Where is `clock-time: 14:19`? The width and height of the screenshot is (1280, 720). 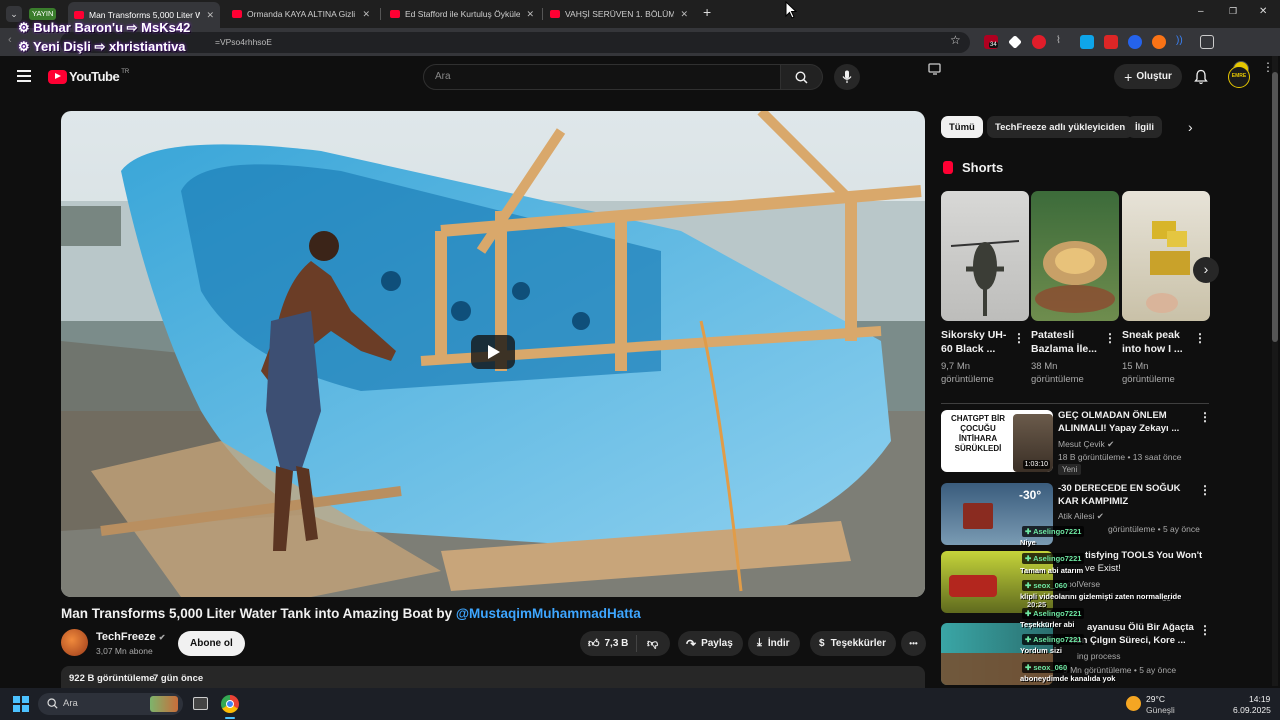 clock-time: 14:19 is located at coordinates (1259, 699).